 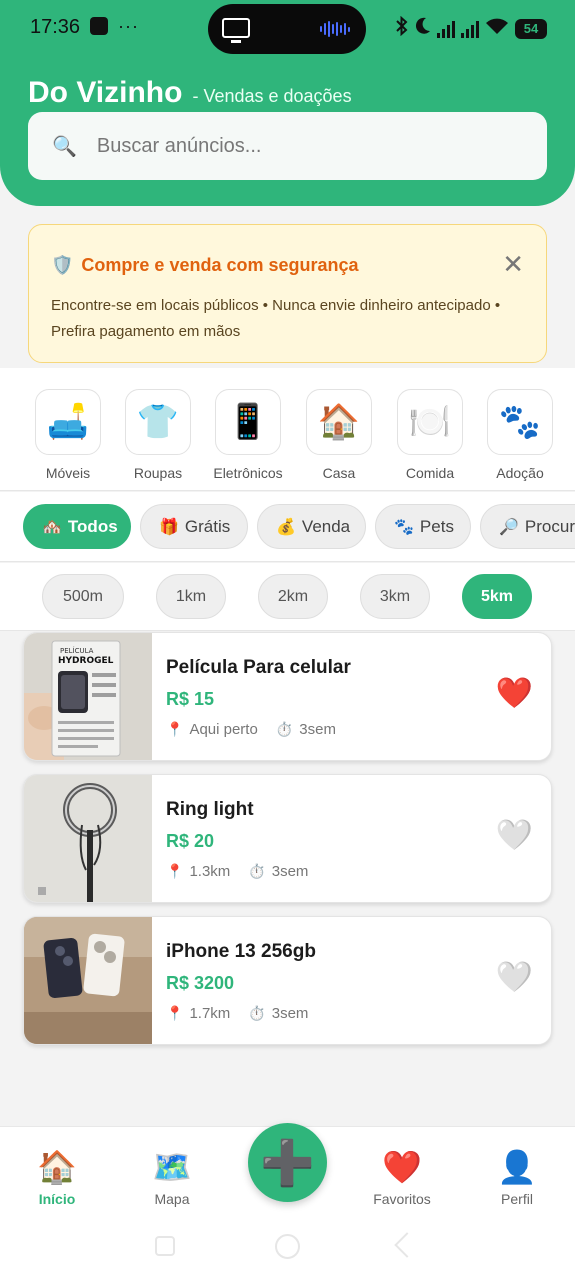 What do you see at coordinates (169, 527) in the screenshot?
I see `gift-icon: 🎁` at bounding box center [169, 527].